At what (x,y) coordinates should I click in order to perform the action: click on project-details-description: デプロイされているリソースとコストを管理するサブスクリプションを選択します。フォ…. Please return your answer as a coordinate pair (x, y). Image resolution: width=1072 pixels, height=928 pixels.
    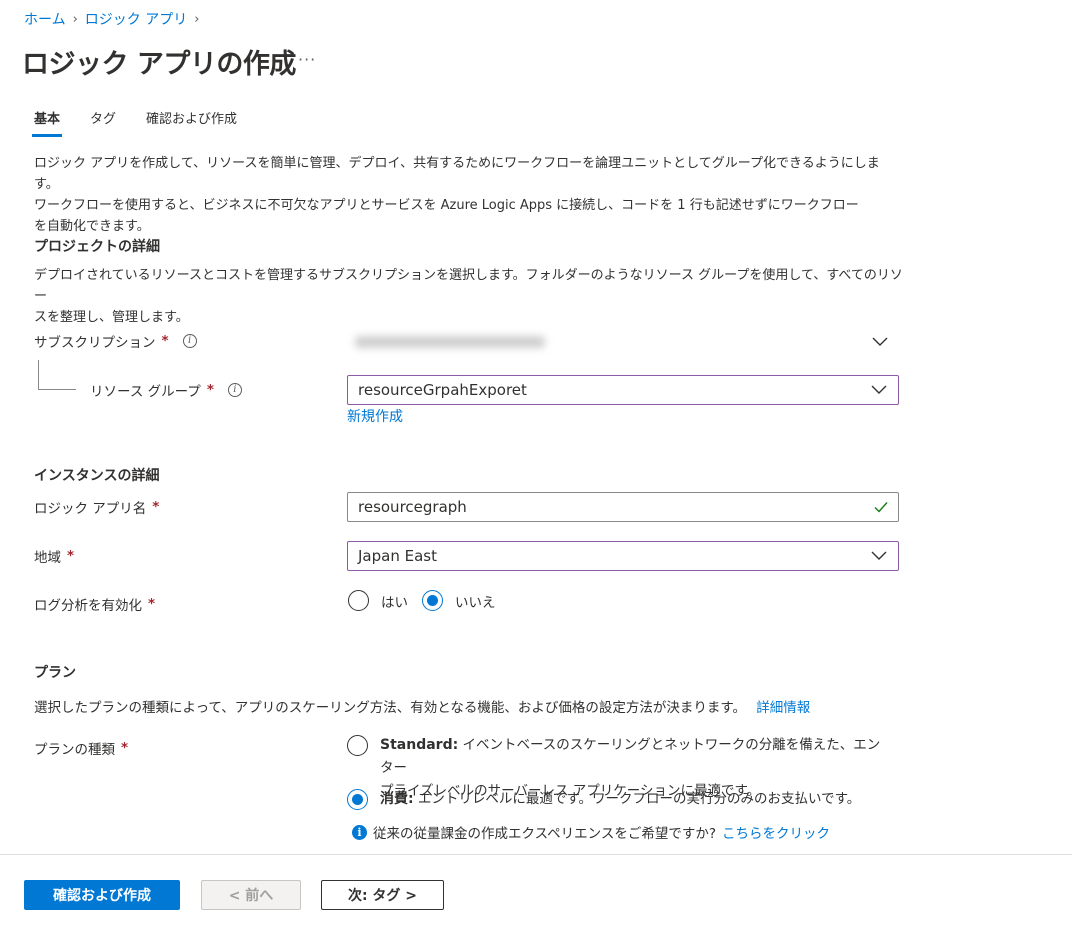
    Looking at the image, I should click on (469, 296).